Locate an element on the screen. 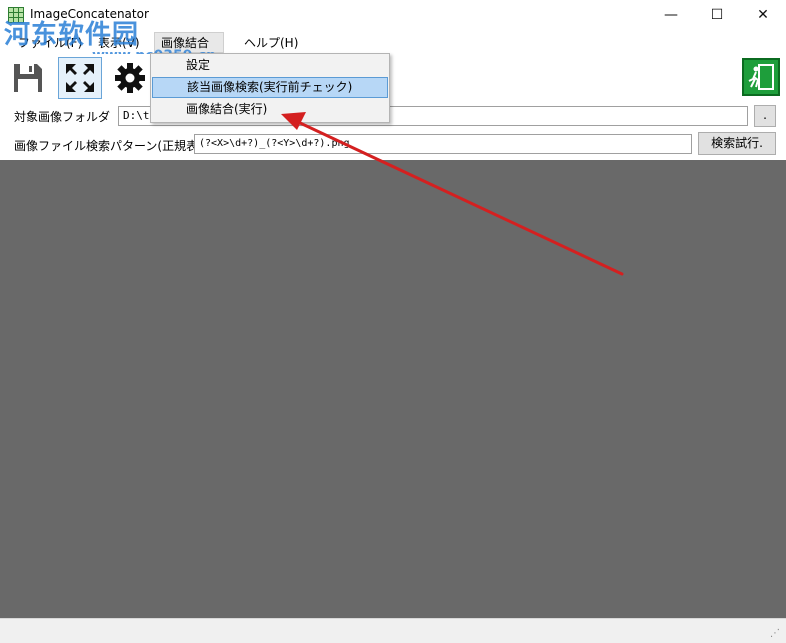 The width and height of the screenshot is (786, 643). menu-help: ヘルプ(H) is located at coordinates (271, 43).